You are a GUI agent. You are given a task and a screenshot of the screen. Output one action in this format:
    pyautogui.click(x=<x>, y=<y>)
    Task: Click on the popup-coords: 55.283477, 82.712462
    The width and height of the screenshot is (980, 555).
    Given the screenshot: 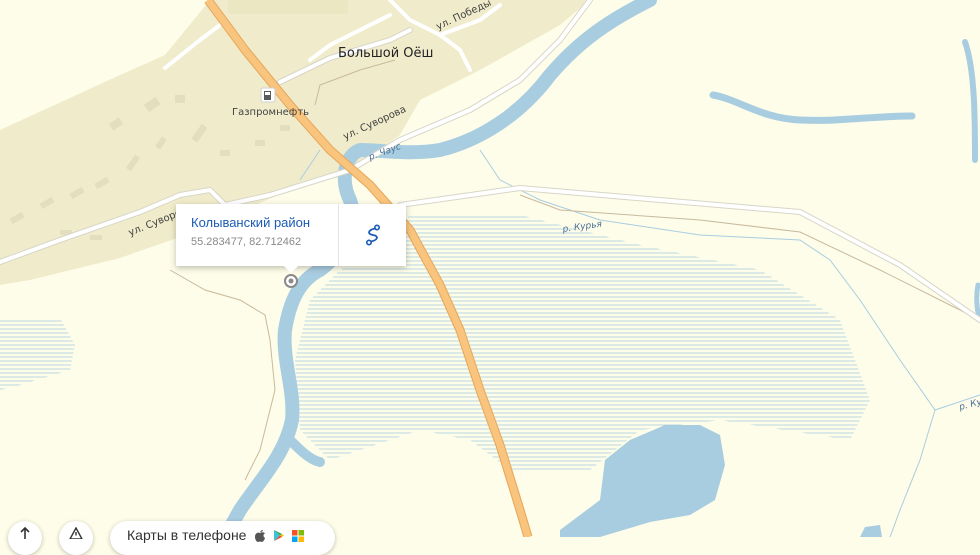 What is the action you would take?
    pyautogui.click(x=246, y=242)
    